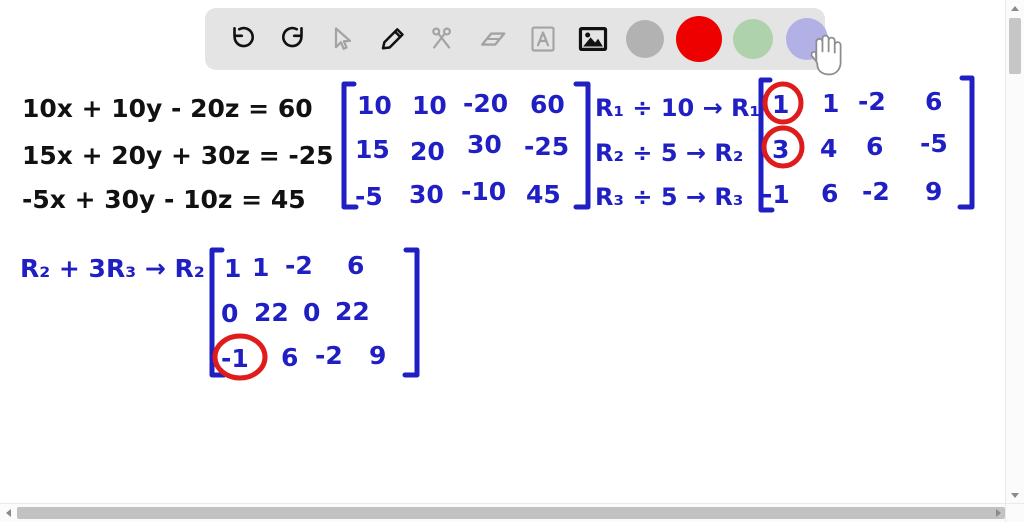  Describe the element at coordinates (483, 191) in the screenshot. I see `matrix-1-r2c2: -10` at that location.